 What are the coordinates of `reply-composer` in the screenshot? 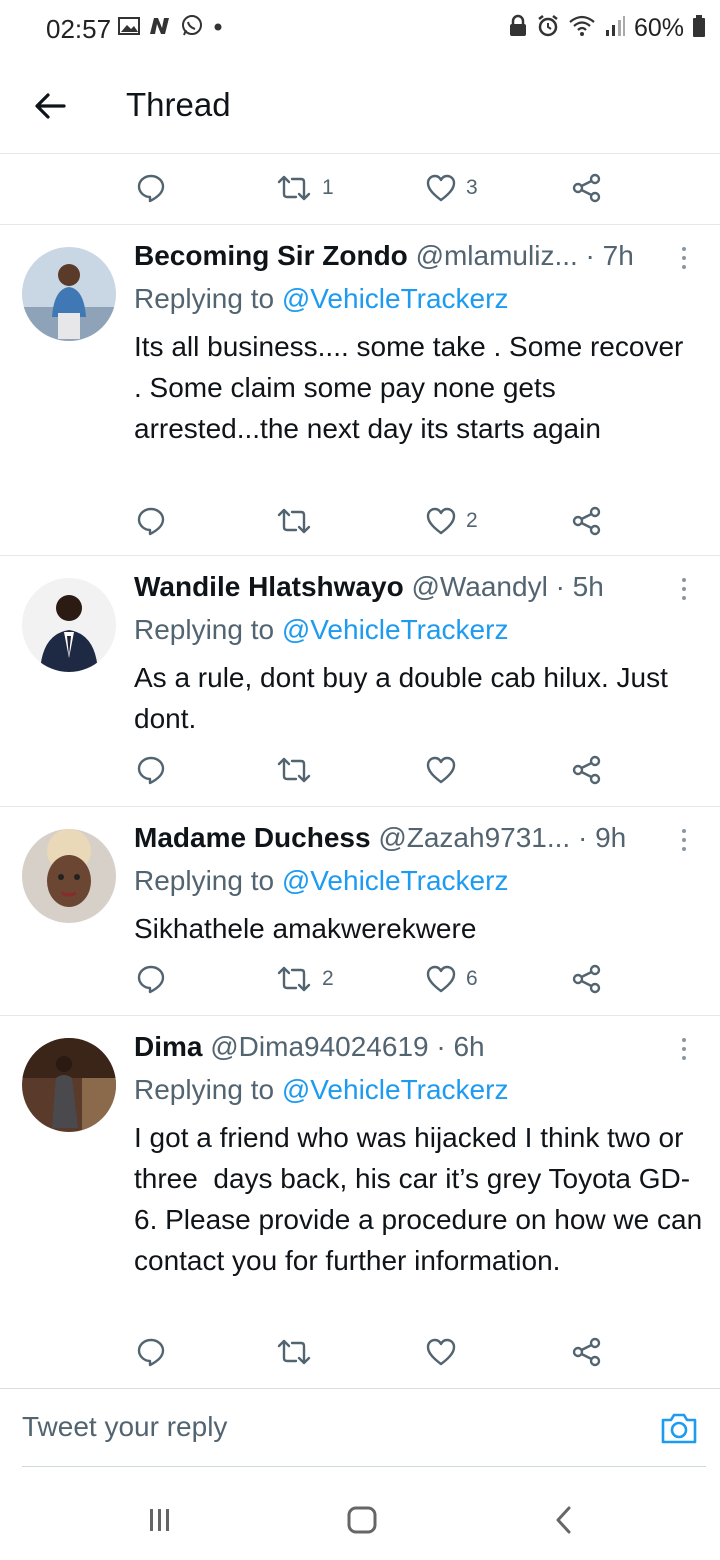 It's located at (360, 1428).